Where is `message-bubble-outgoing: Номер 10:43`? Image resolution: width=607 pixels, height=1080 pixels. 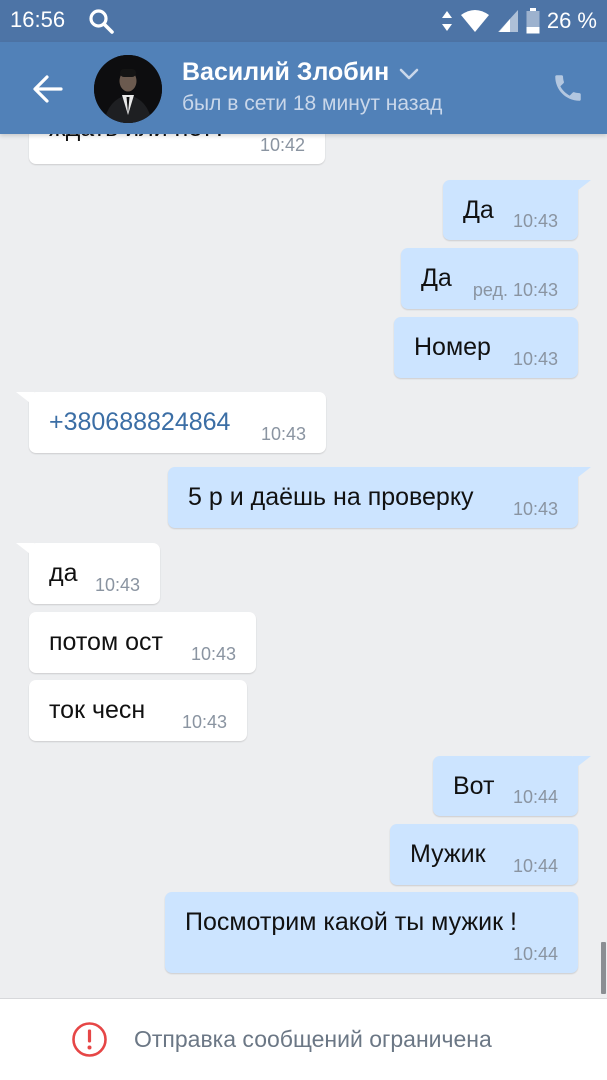 message-bubble-outgoing: Номер 10:43 is located at coordinates (486, 347).